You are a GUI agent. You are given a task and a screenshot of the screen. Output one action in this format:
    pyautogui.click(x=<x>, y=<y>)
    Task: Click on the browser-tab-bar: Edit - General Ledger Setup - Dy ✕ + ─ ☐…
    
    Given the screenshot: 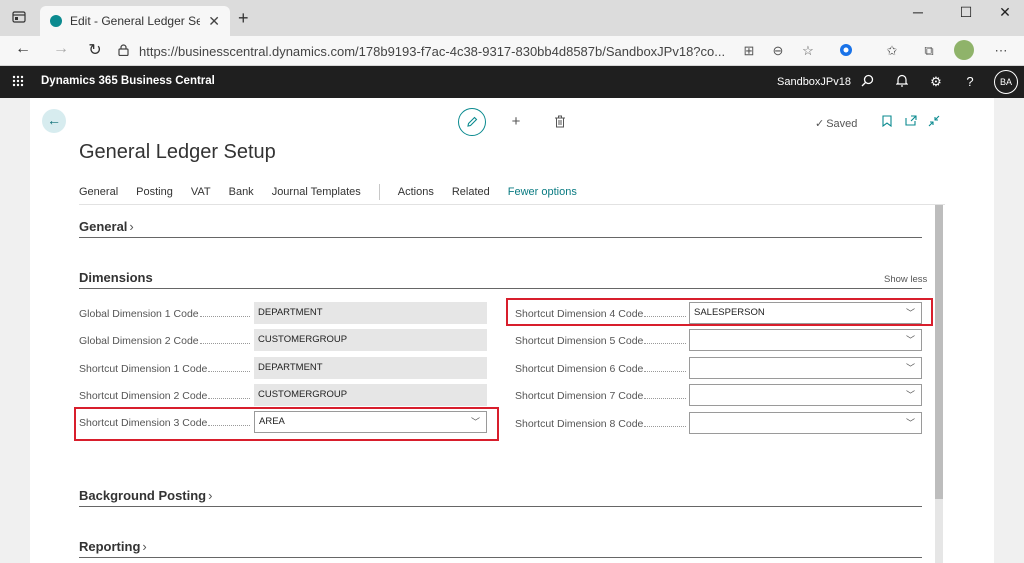 What is the action you would take?
    pyautogui.click(x=512, y=18)
    